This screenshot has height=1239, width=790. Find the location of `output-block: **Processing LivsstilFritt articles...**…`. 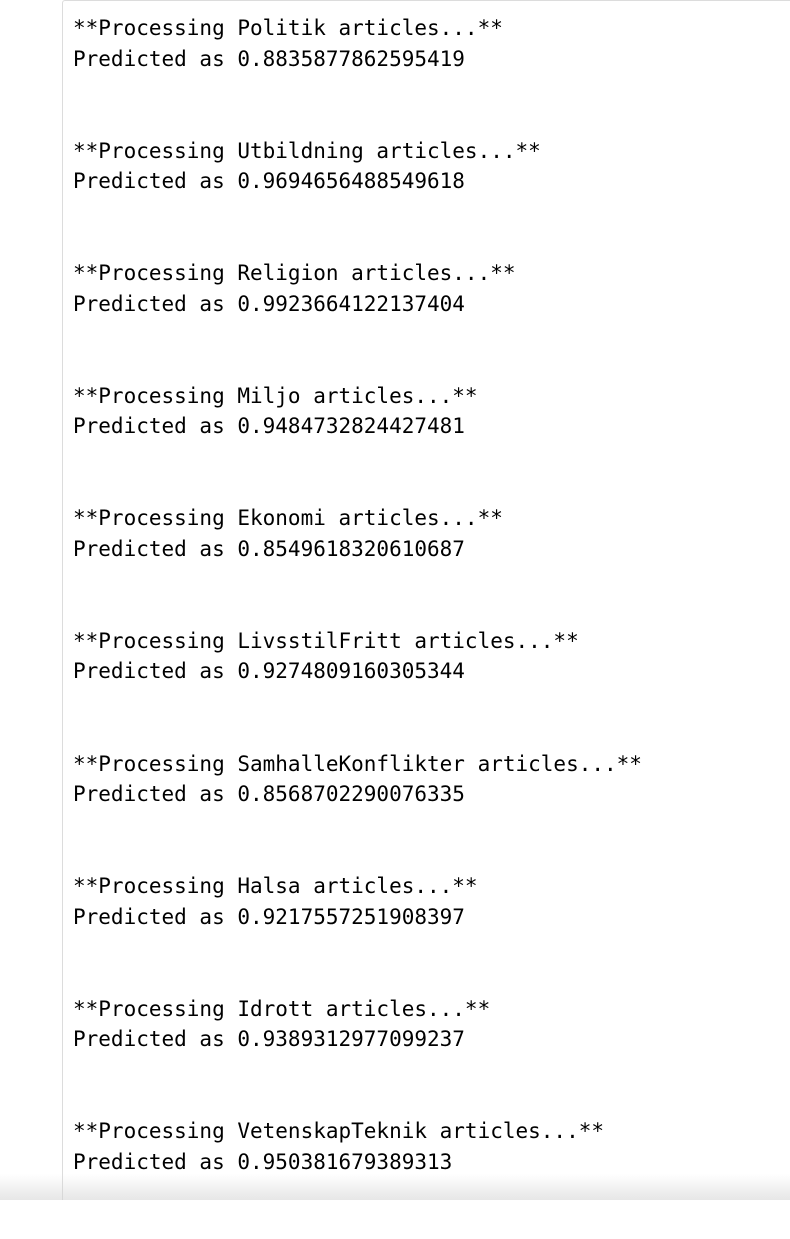

output-block: **Processing LivsstilFritt articles...**… is located at coordinates (357, 687).